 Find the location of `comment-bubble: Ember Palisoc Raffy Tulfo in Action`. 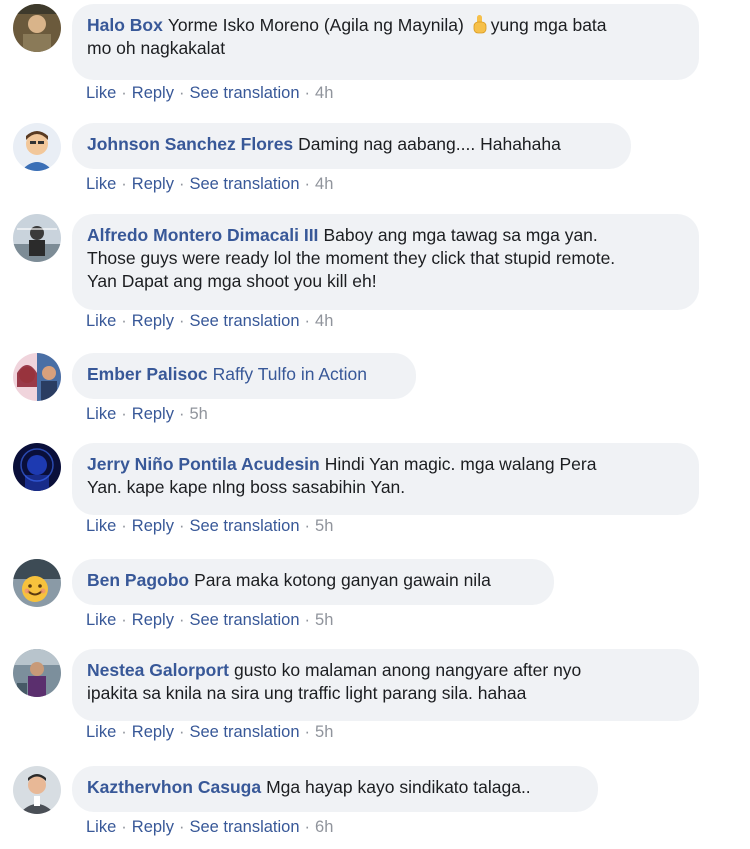

comment-bubble: Ember Palisoc Raffy Tulfo in Action is located at coordinates (244, 376).